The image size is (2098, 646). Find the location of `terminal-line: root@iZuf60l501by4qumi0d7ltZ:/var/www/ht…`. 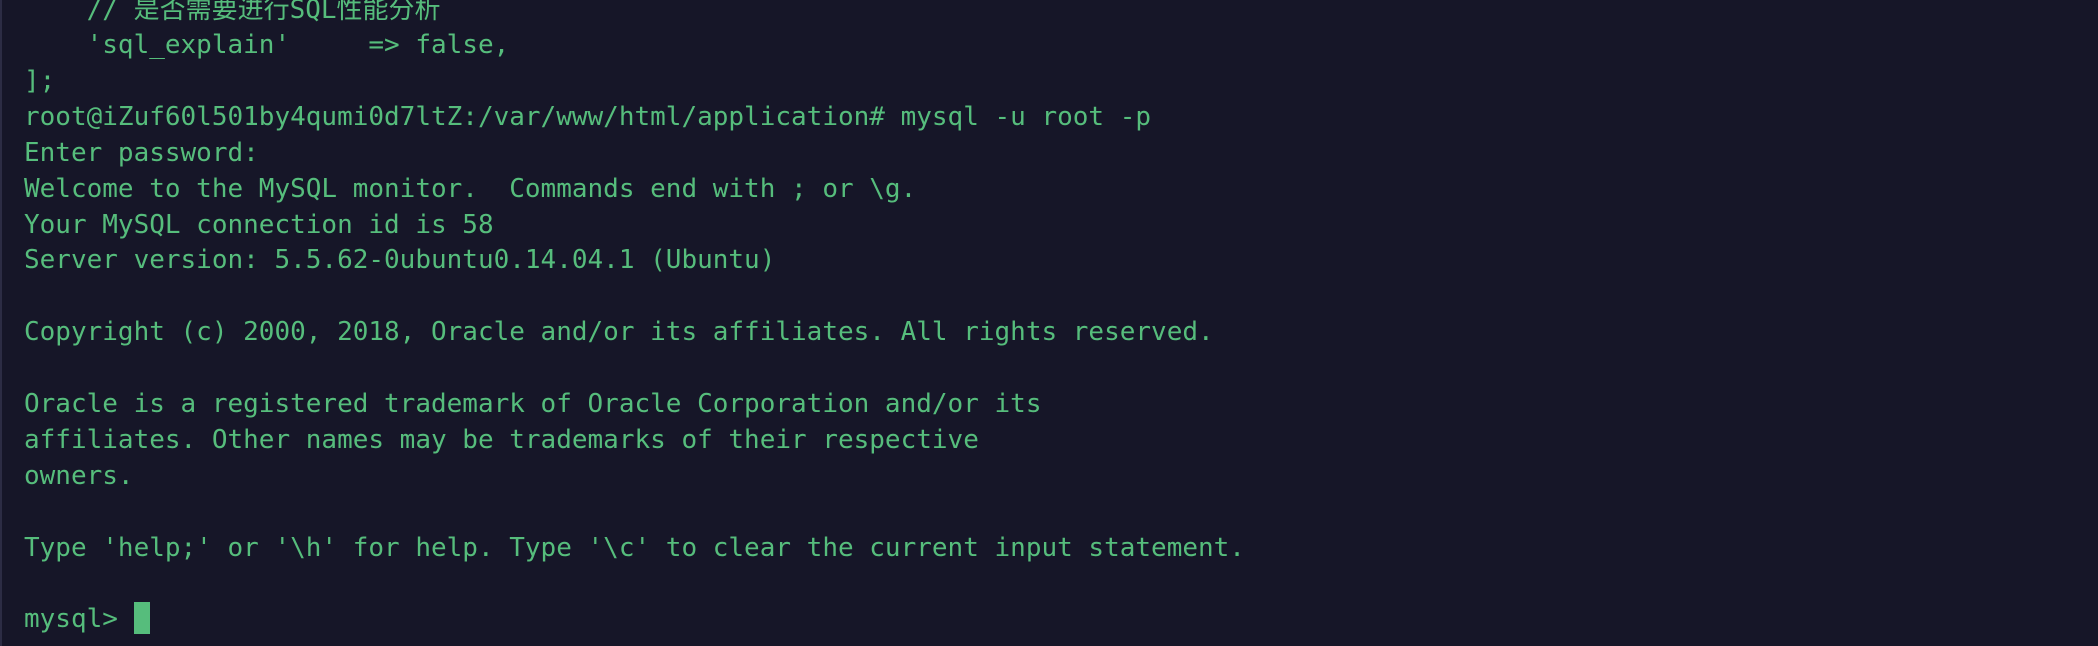

terminal-line: root@iZuf60l501by4qumi0d7ltZ:/var/www/ht… is located at coordinates (588, 117).